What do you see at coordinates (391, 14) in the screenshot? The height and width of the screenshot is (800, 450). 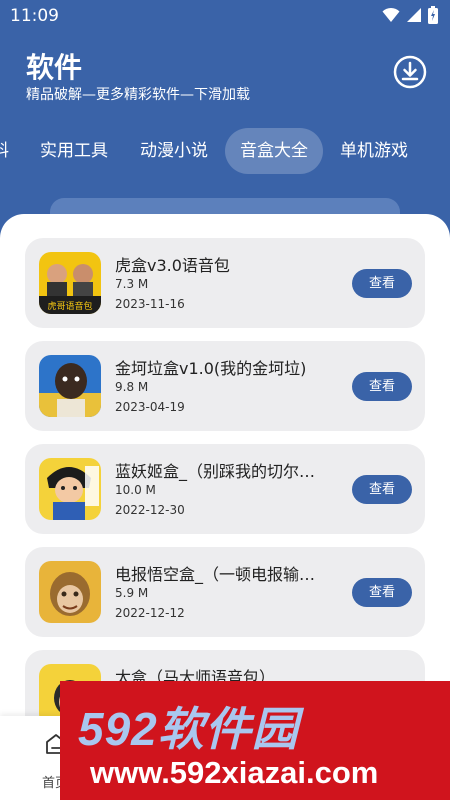 I see `wifi-icon` at bounding box center [391, 14].